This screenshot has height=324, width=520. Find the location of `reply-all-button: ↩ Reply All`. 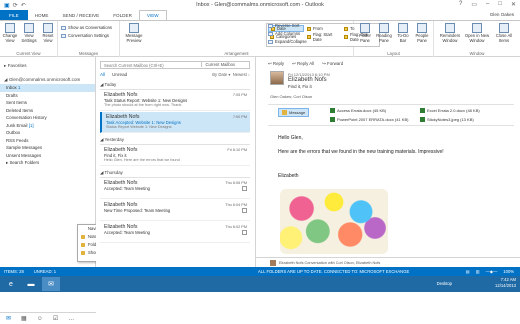

reply-all-button: ↩ Reply All is located at coordinates (303, 64).